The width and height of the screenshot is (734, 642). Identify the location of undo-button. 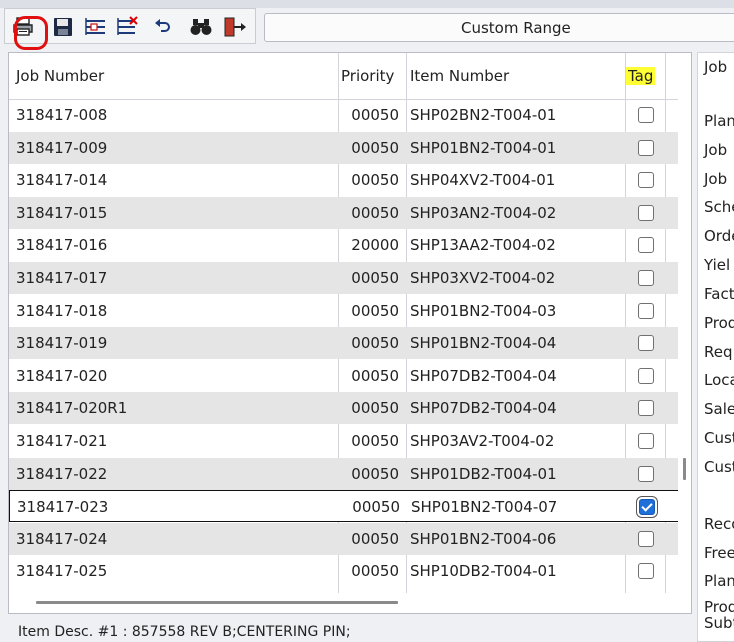
(163, 27).